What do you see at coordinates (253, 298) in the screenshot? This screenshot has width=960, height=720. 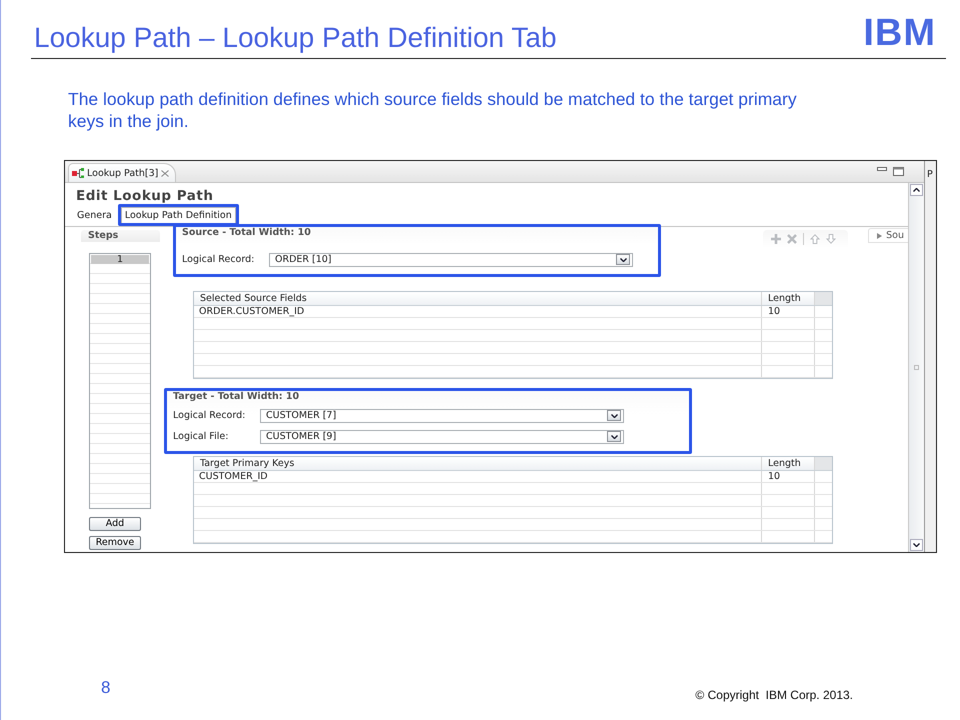 I see `column-header: Selected Source Fields` at bounding box center [253, 298].